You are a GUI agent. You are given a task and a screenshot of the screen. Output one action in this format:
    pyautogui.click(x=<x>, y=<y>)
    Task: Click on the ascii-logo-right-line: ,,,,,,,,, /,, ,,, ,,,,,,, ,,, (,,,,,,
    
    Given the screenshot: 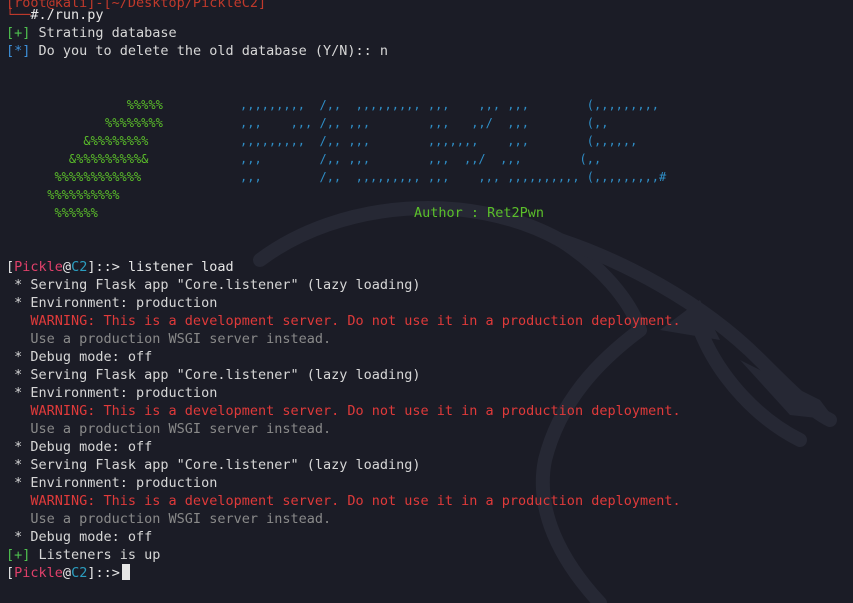 What is the action you would take?
    pyautogui.click(x=439, y=141)
    